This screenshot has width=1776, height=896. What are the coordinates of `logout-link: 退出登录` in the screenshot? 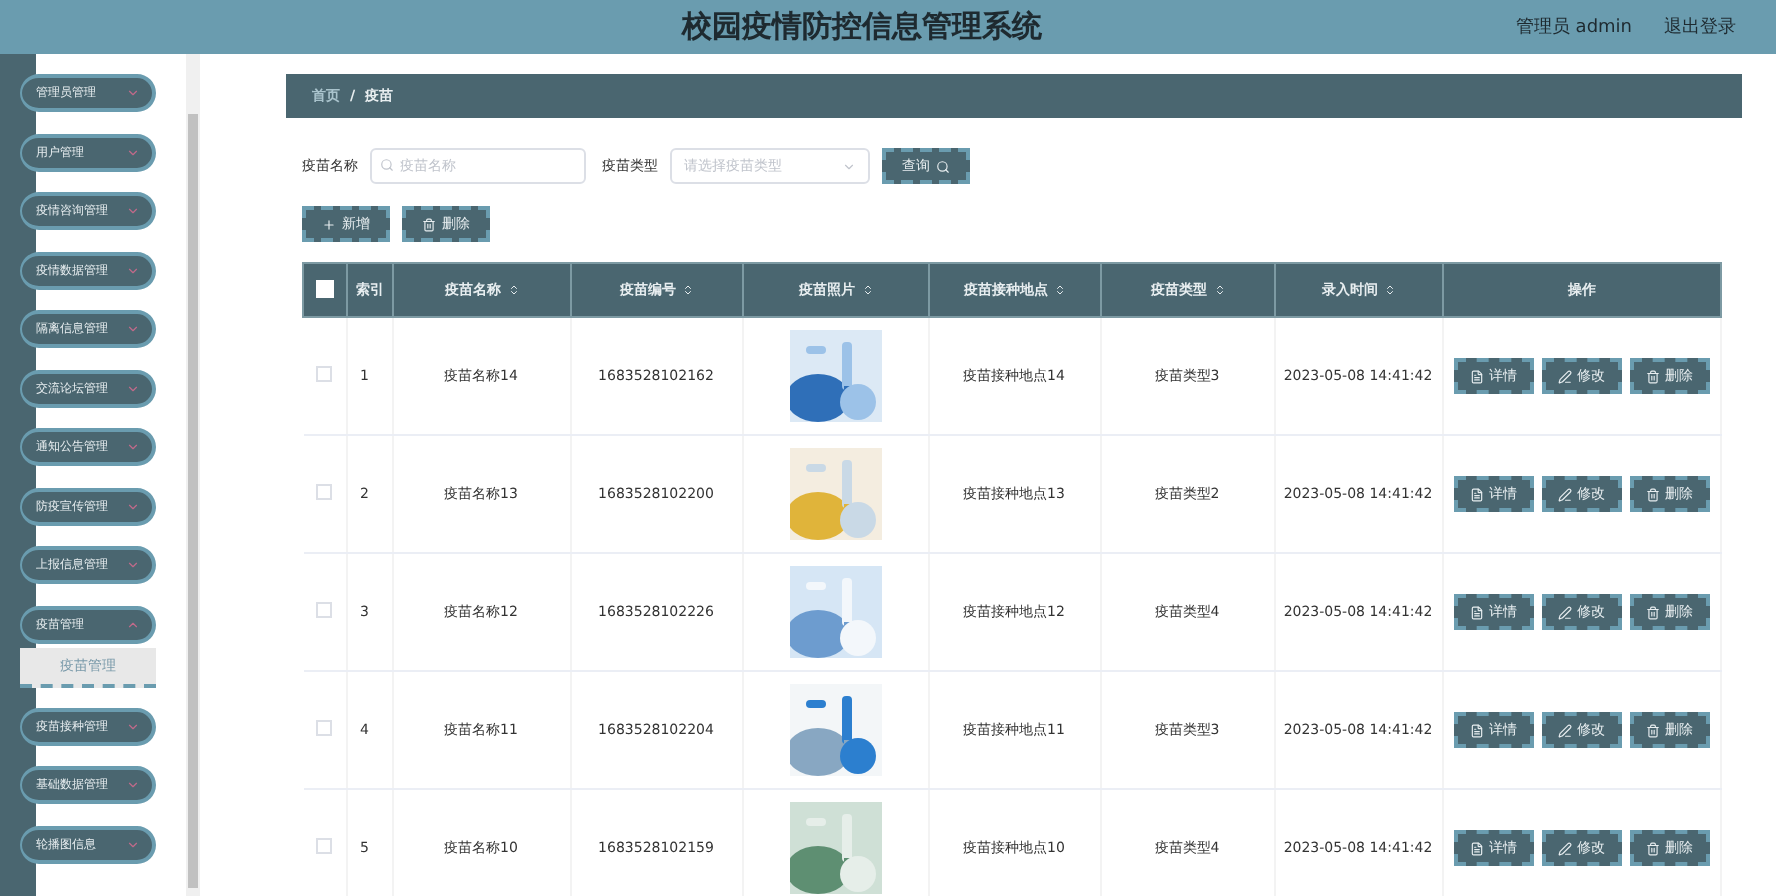 It's located at (1700, 27).